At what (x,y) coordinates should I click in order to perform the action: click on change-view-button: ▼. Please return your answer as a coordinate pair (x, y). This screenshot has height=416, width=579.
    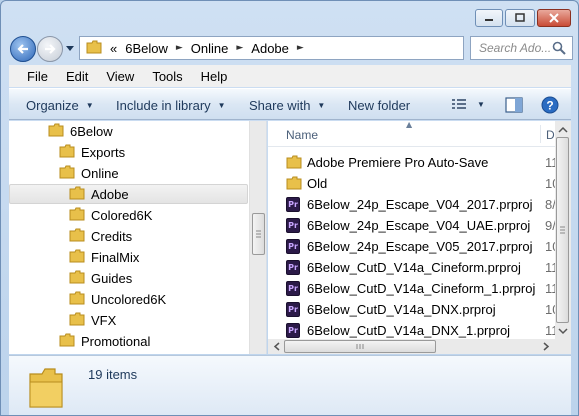
    Looking at the image, I should click on (468, 104).